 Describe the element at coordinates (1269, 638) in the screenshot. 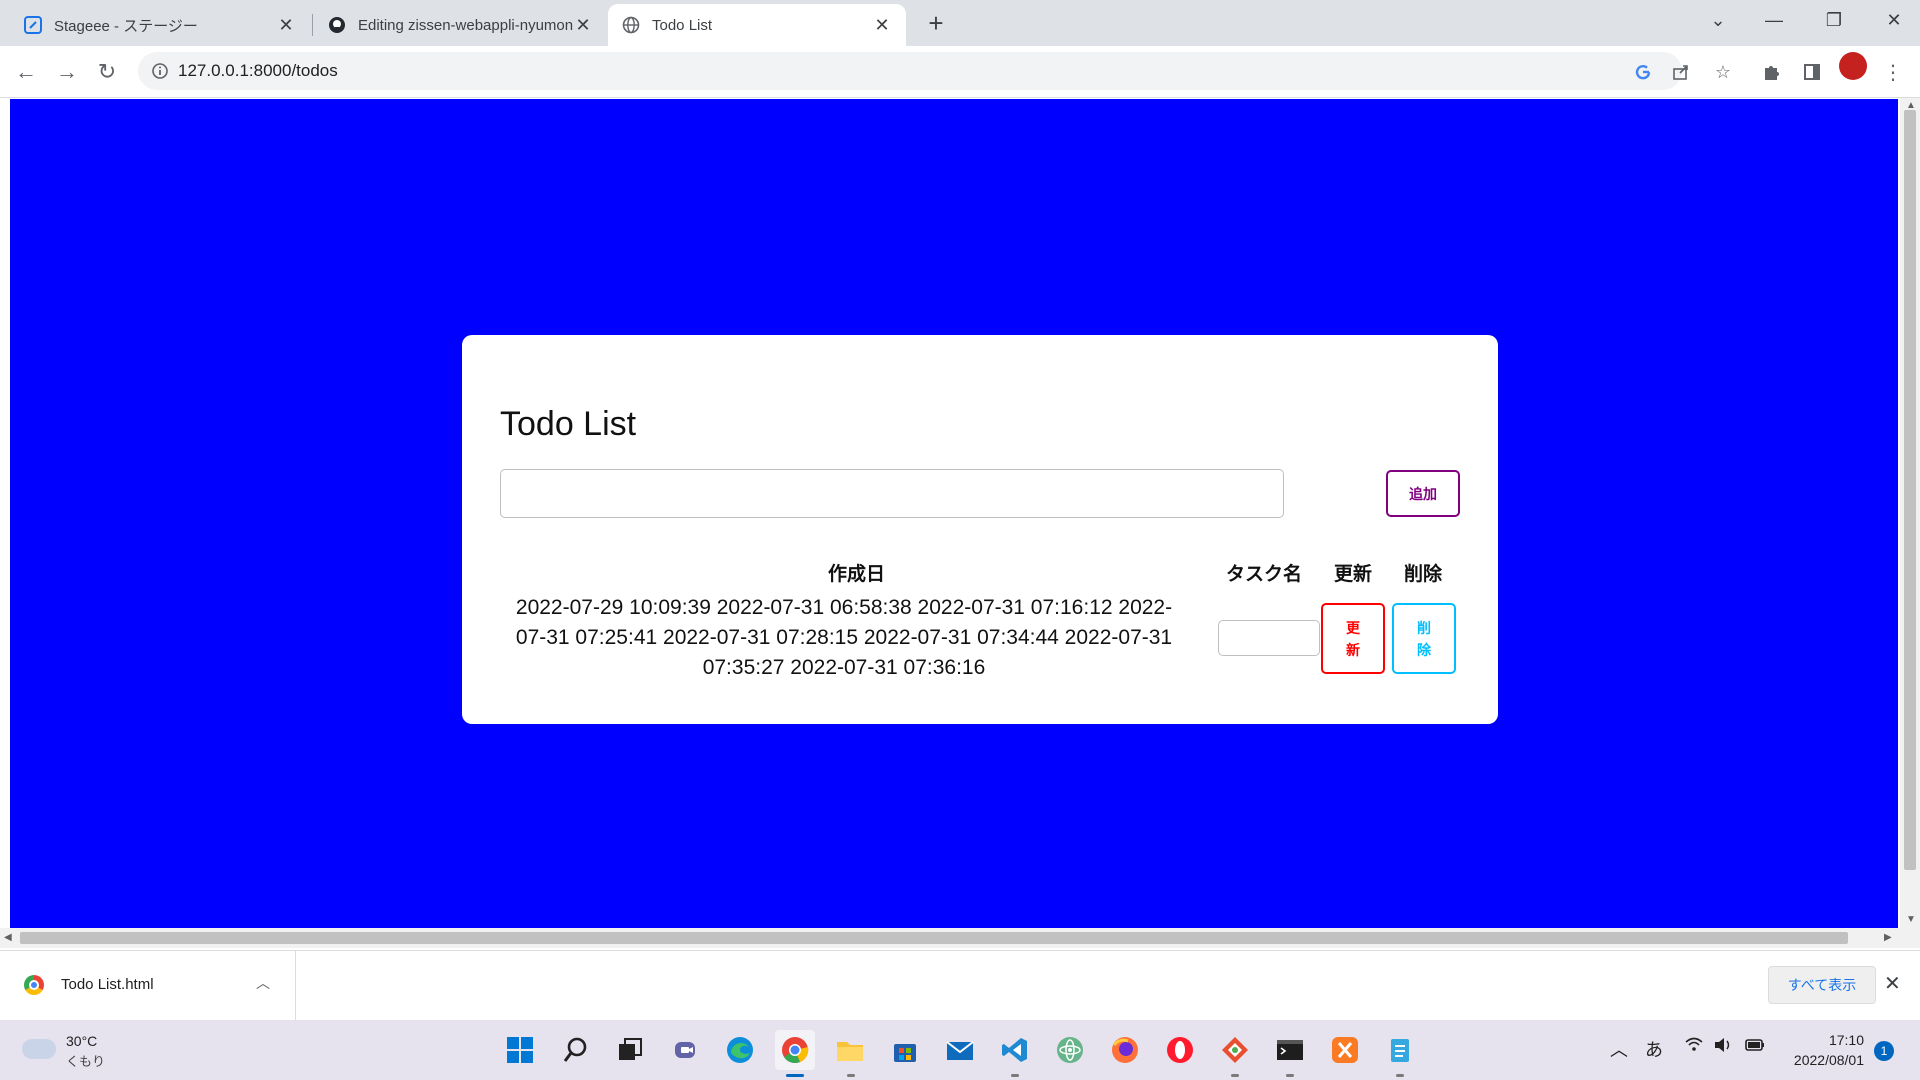

I see `task-name-input` at that location.